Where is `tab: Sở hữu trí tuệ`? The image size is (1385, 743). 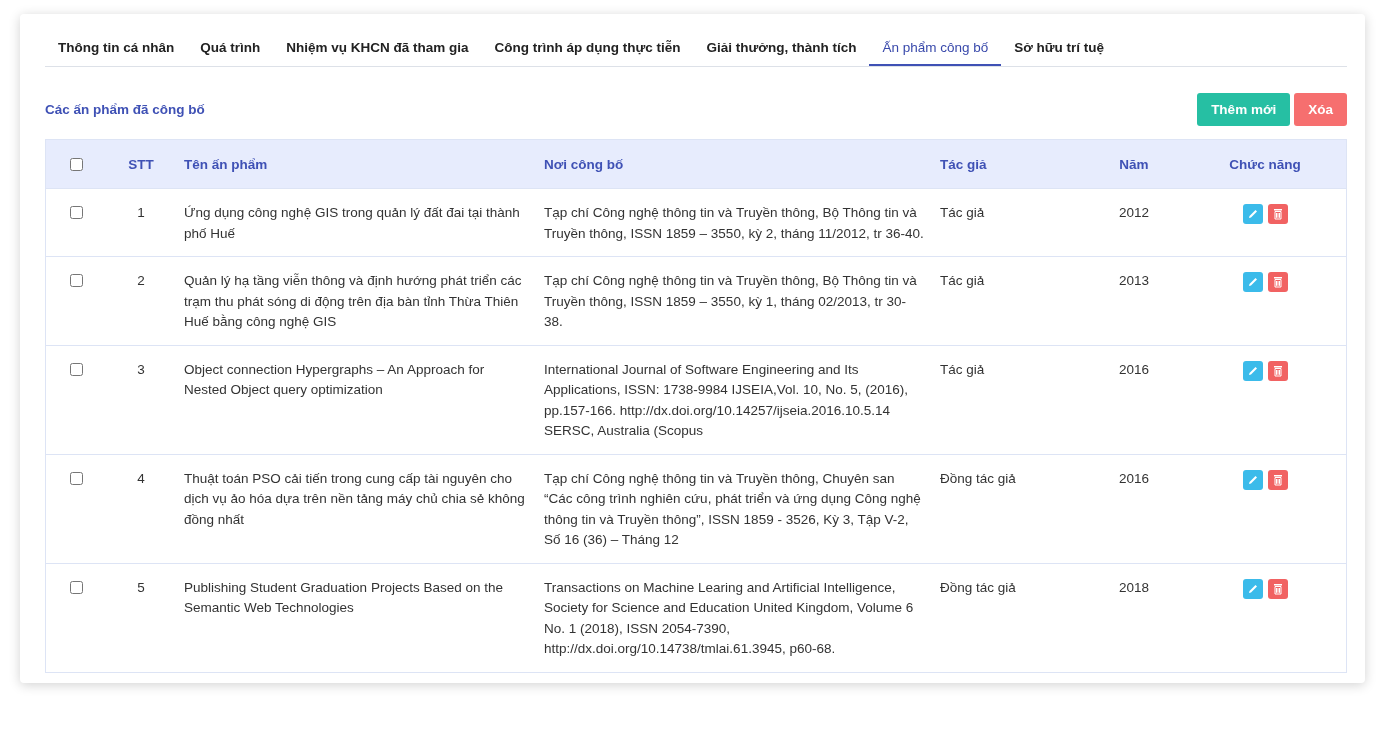
tab: Sở hữu trí tuệ is located at coordinates (1059, 51).